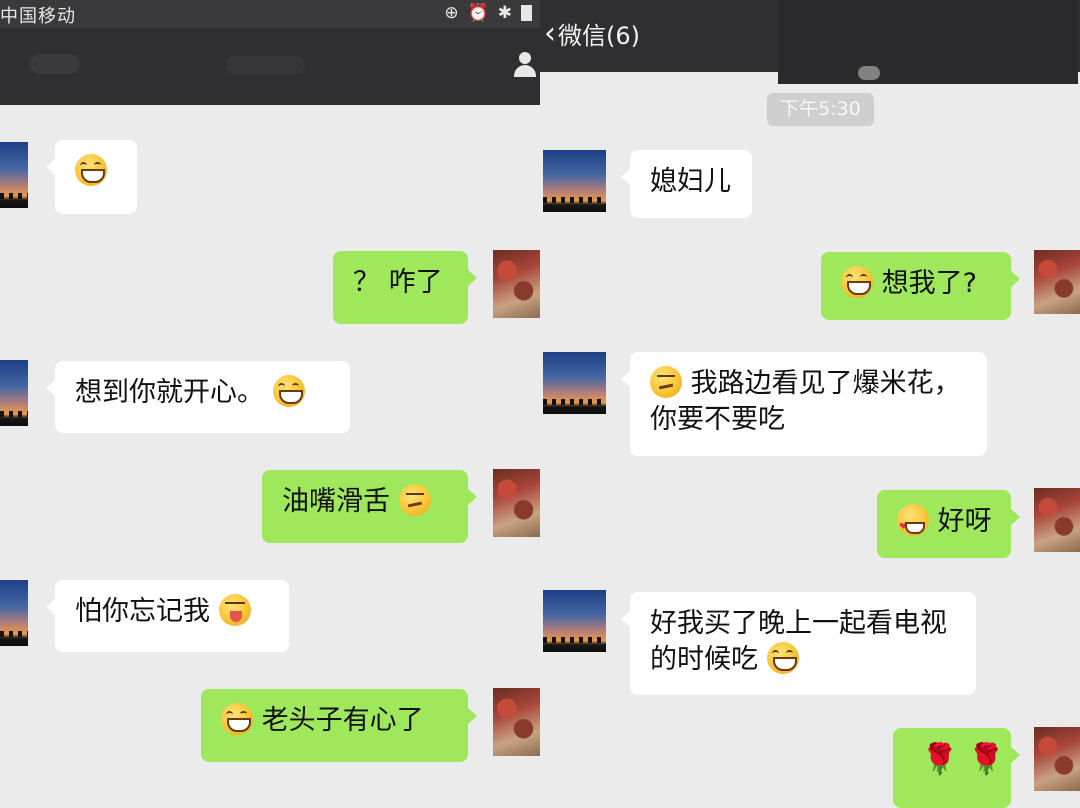 This screenshot has width=1080, height=808. Describe the element at coordinates (913, 524) in the screenshot. I see `heart-eyes-emoji-icon` at that location.